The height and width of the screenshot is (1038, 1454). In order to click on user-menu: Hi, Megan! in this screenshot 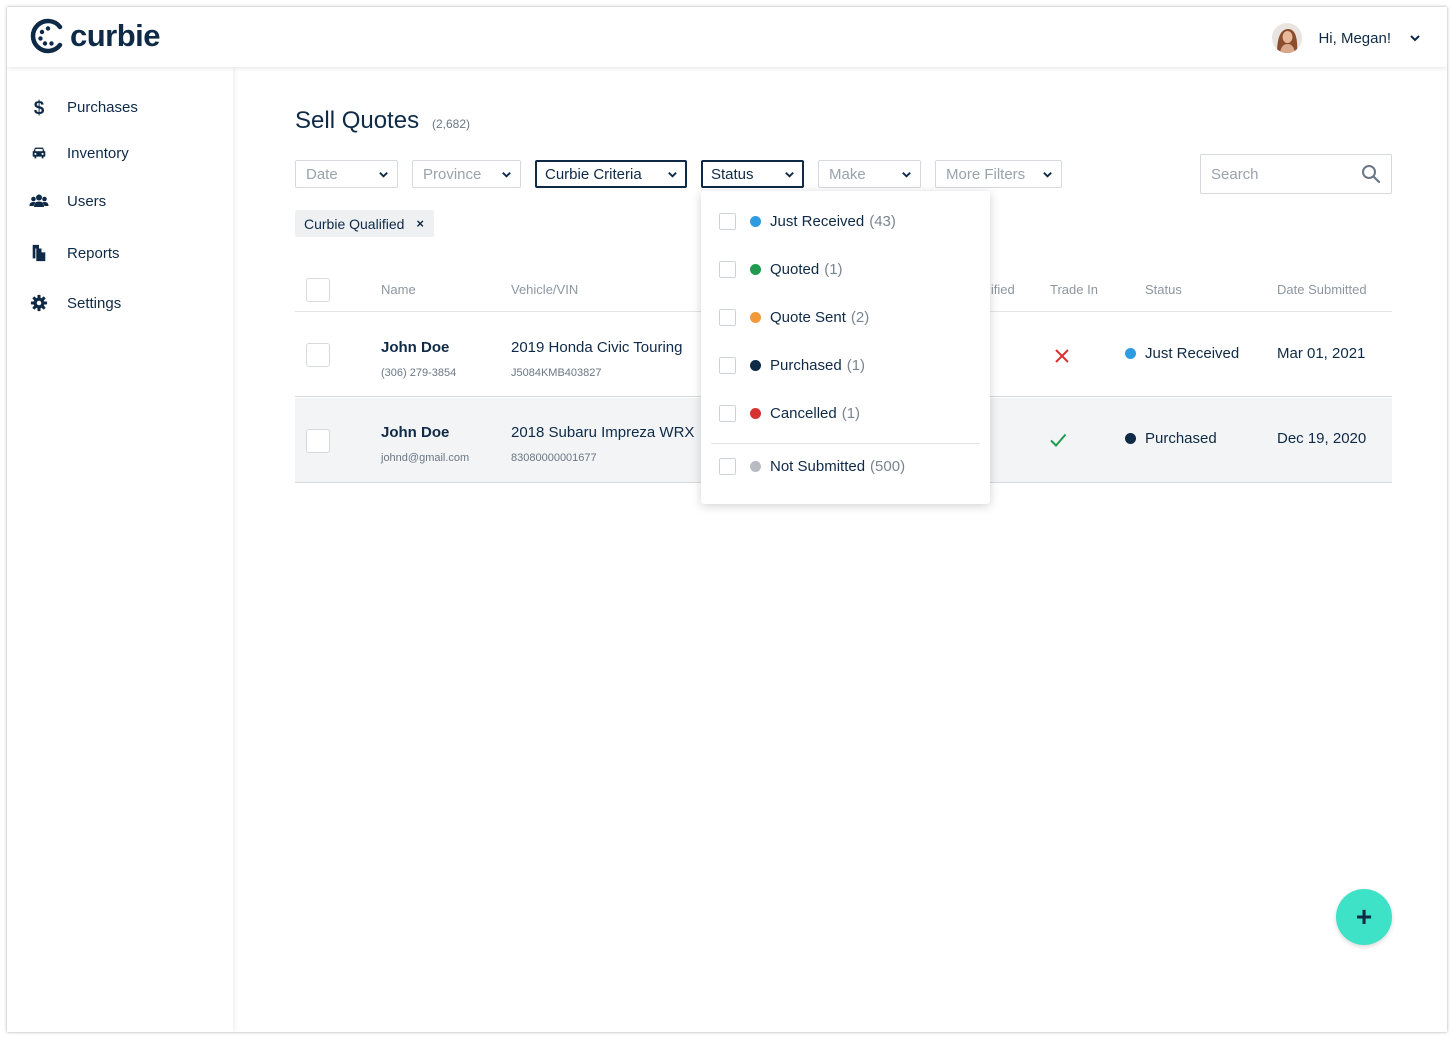, I will do `click(1346, 38)`.